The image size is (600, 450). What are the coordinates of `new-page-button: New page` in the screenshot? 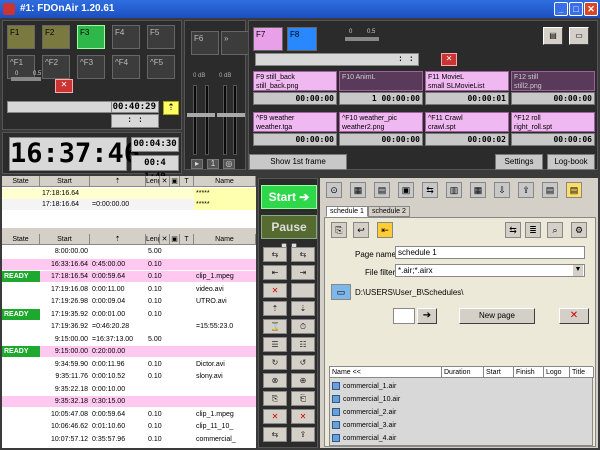 It's located at (497, 316).